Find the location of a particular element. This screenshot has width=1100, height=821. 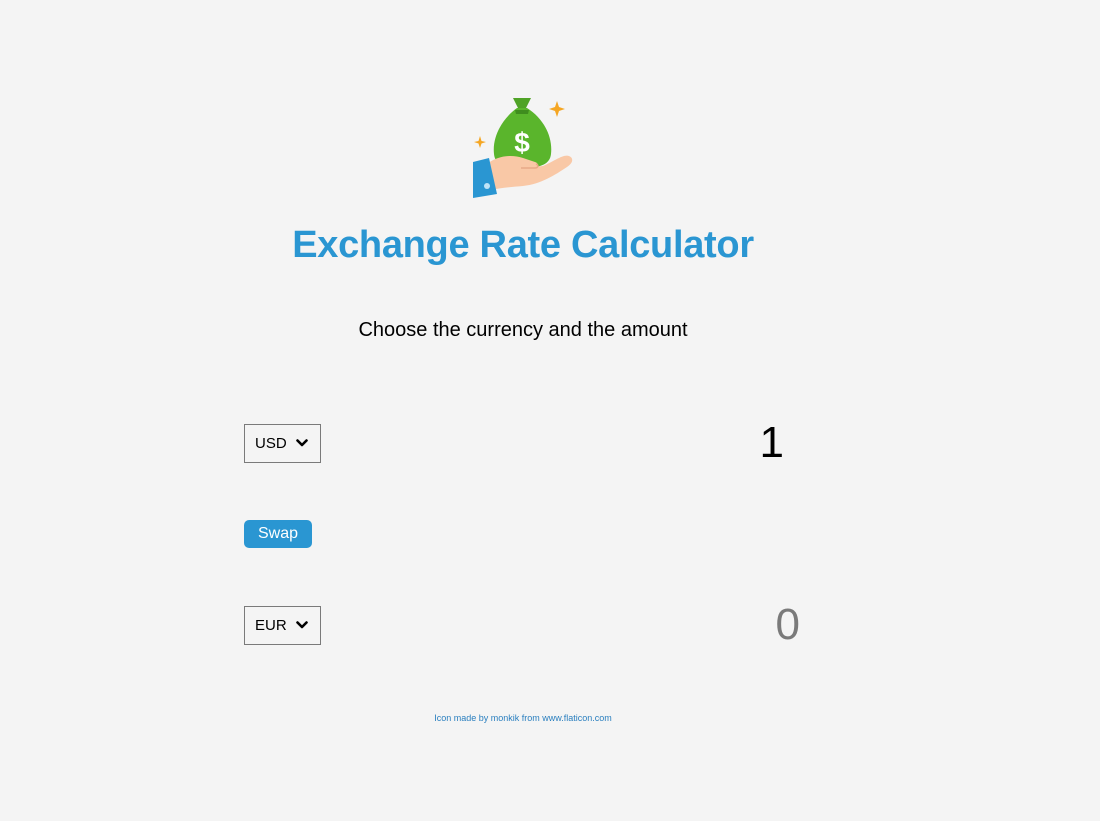

money-bag-hand-icon: $ is located at coordinates (523, 148).